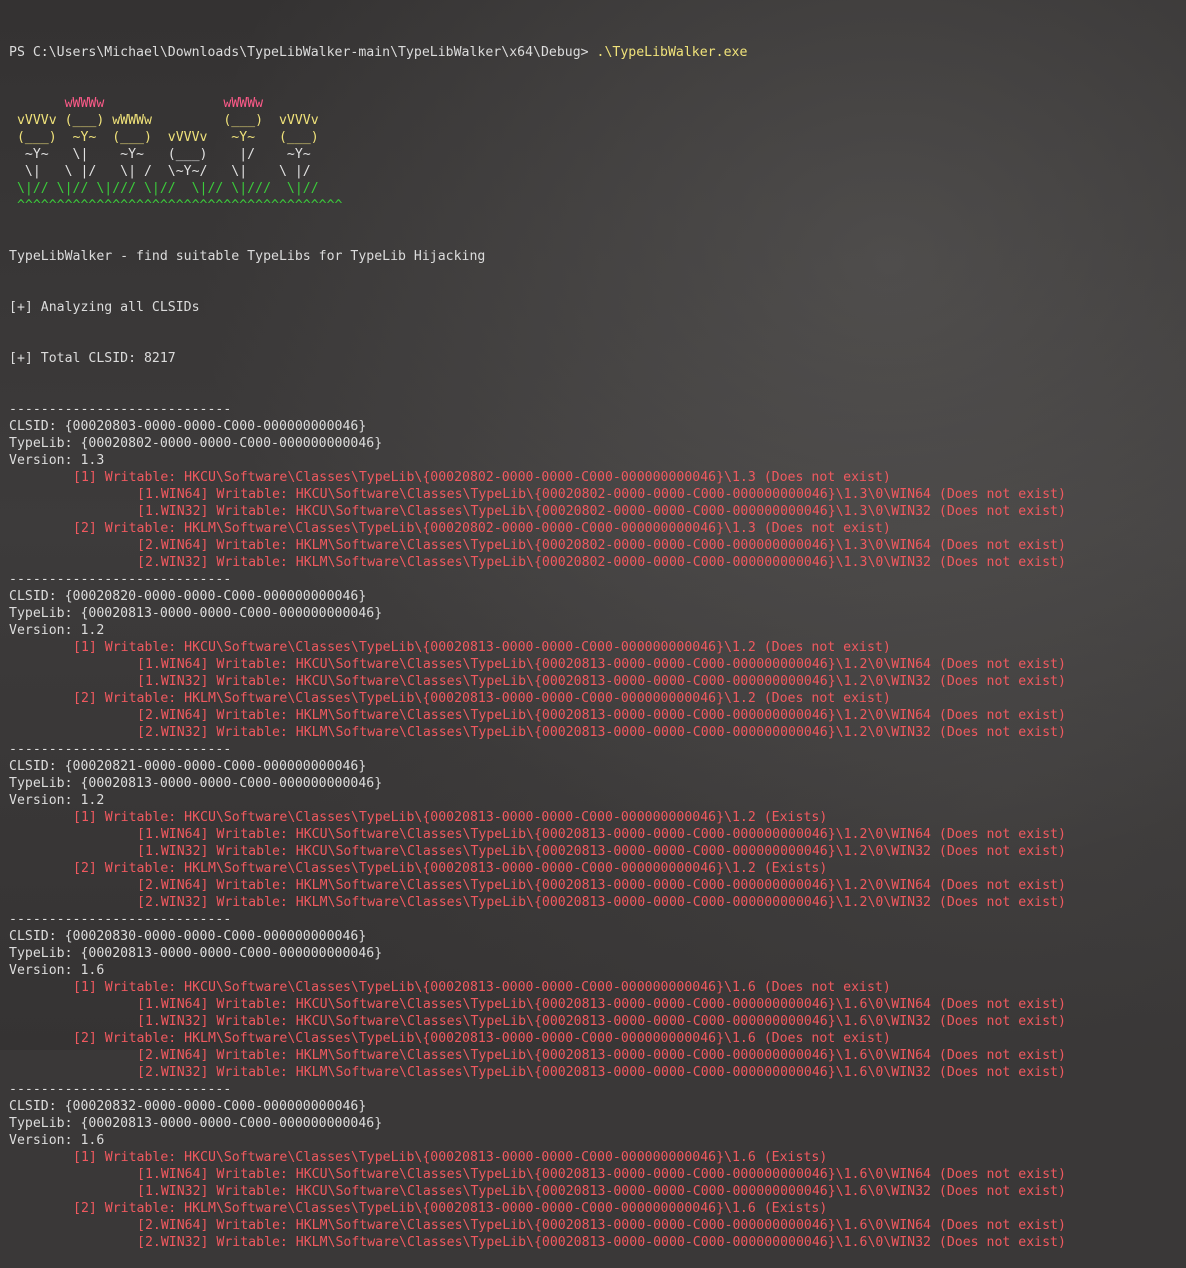 The width and height of the screenshot is (1186, 1268). I want to click on banner-line: wWWWw wWWWw, so click(597, 103).